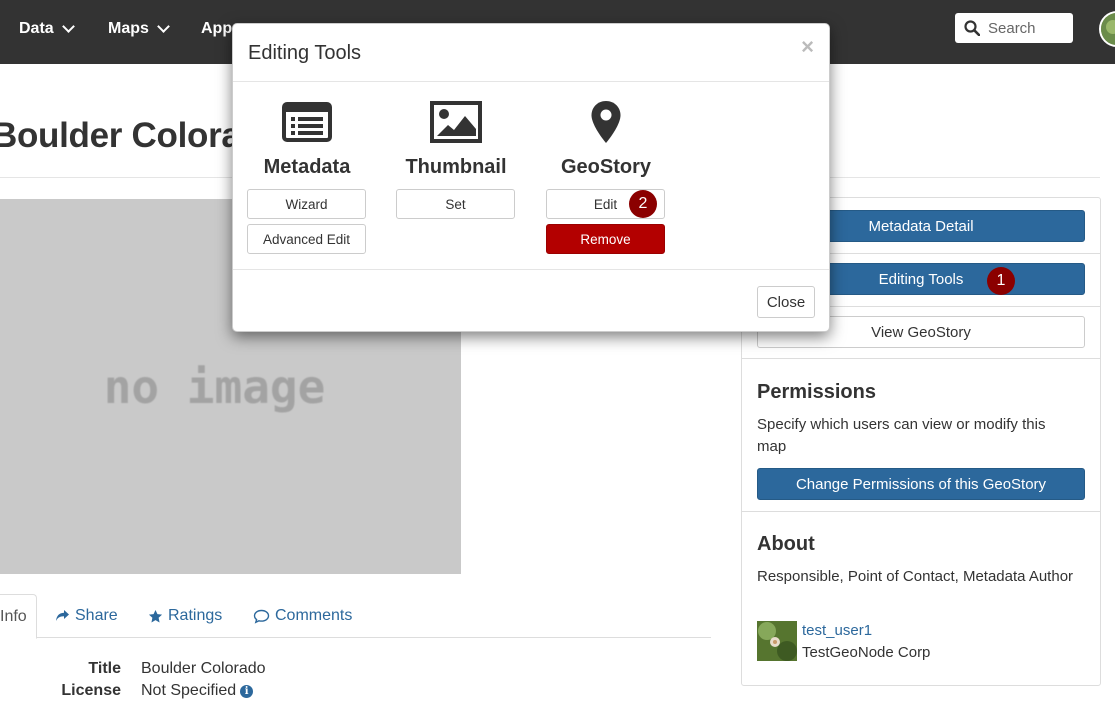 The width and height of the screenshot is (1115, 708). What do you see at coordinates (1001, 281) in the screenshot?
I see `step-badge-1: 1` at bounding box center [1001, 281].